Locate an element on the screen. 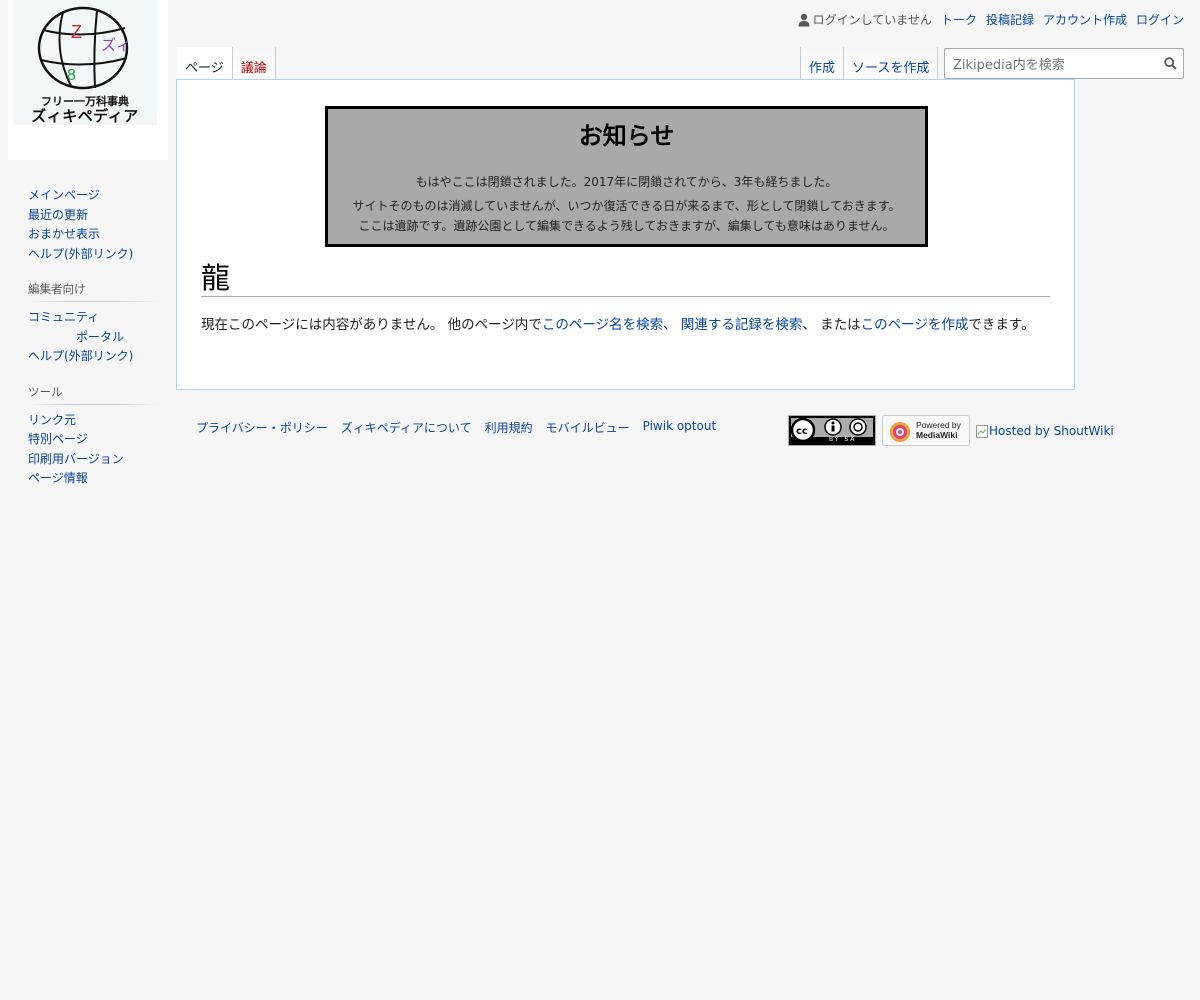  create-page-link: このページを作成 is located at coordinates (915, 325).